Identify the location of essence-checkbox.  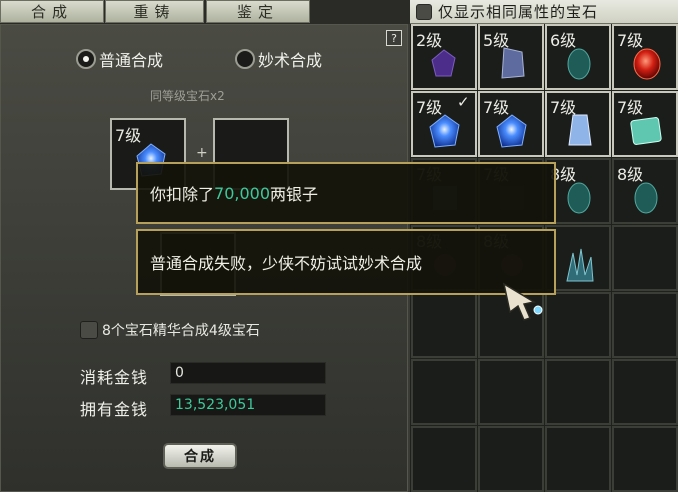
(89, 330).